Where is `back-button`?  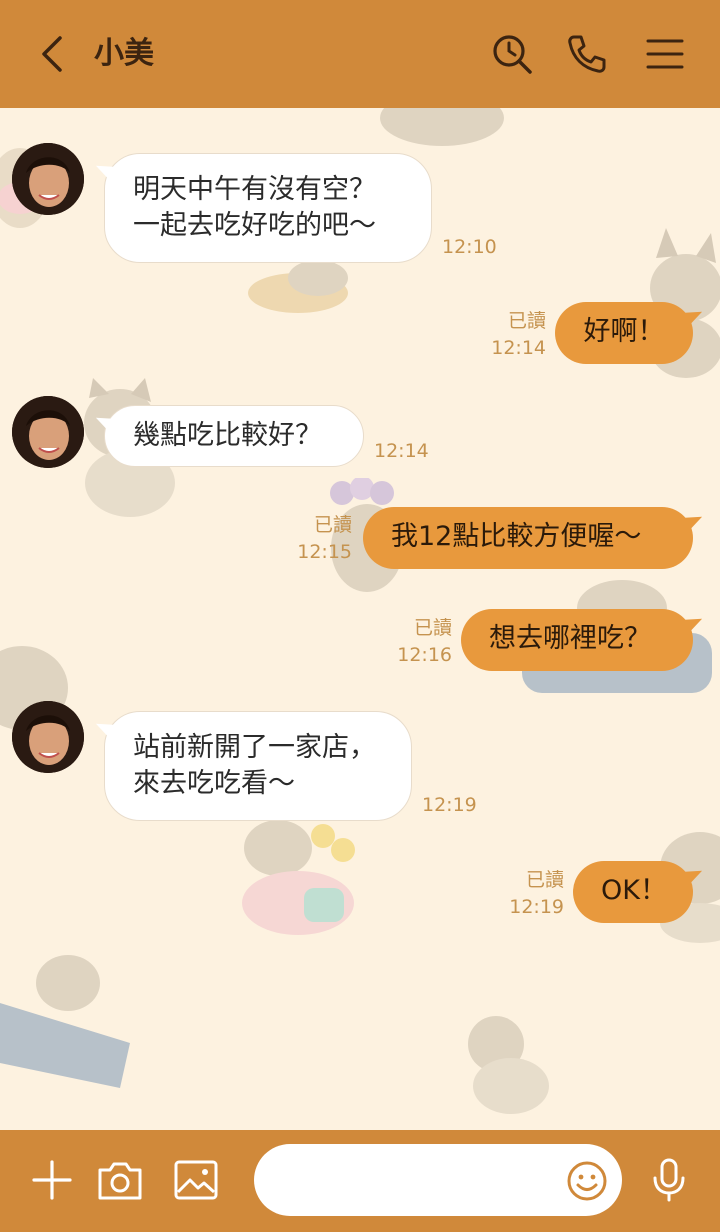
back-button is located at coordinates (54, 54).